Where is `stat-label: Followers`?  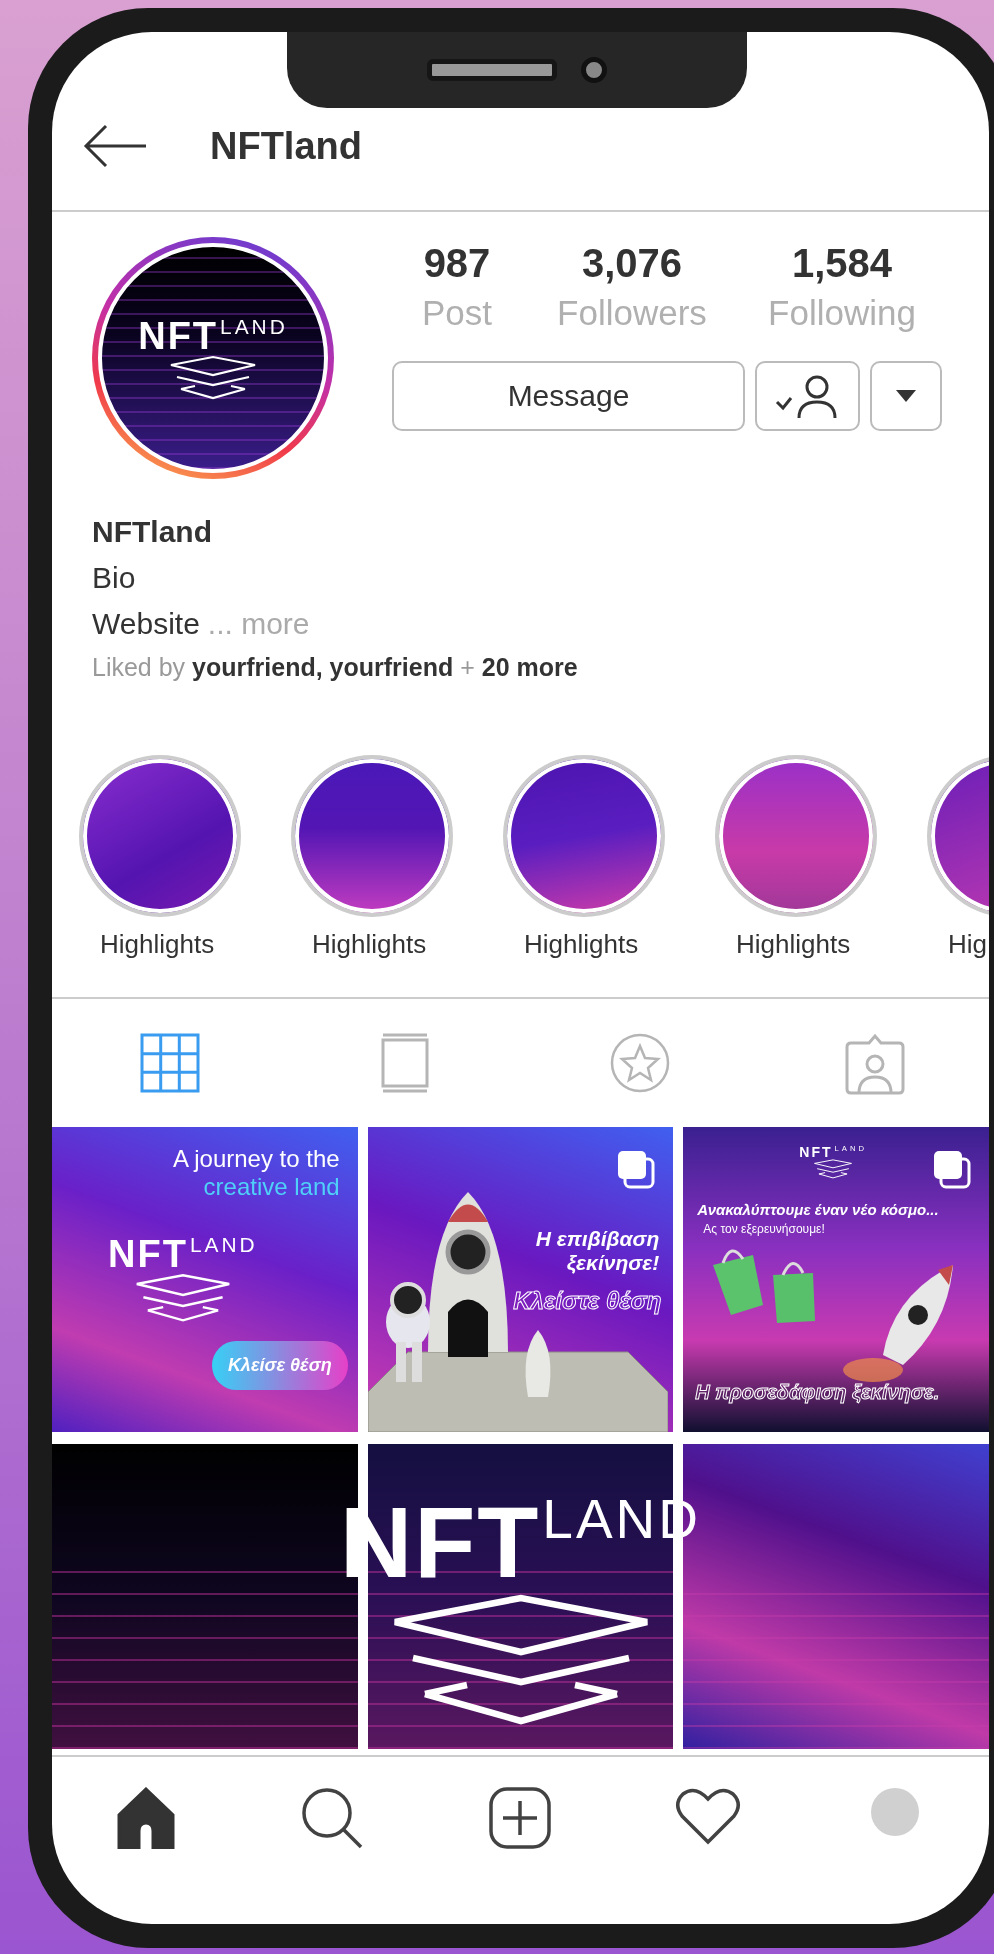
stat-label: Followers is located at coordinates (632, 313).